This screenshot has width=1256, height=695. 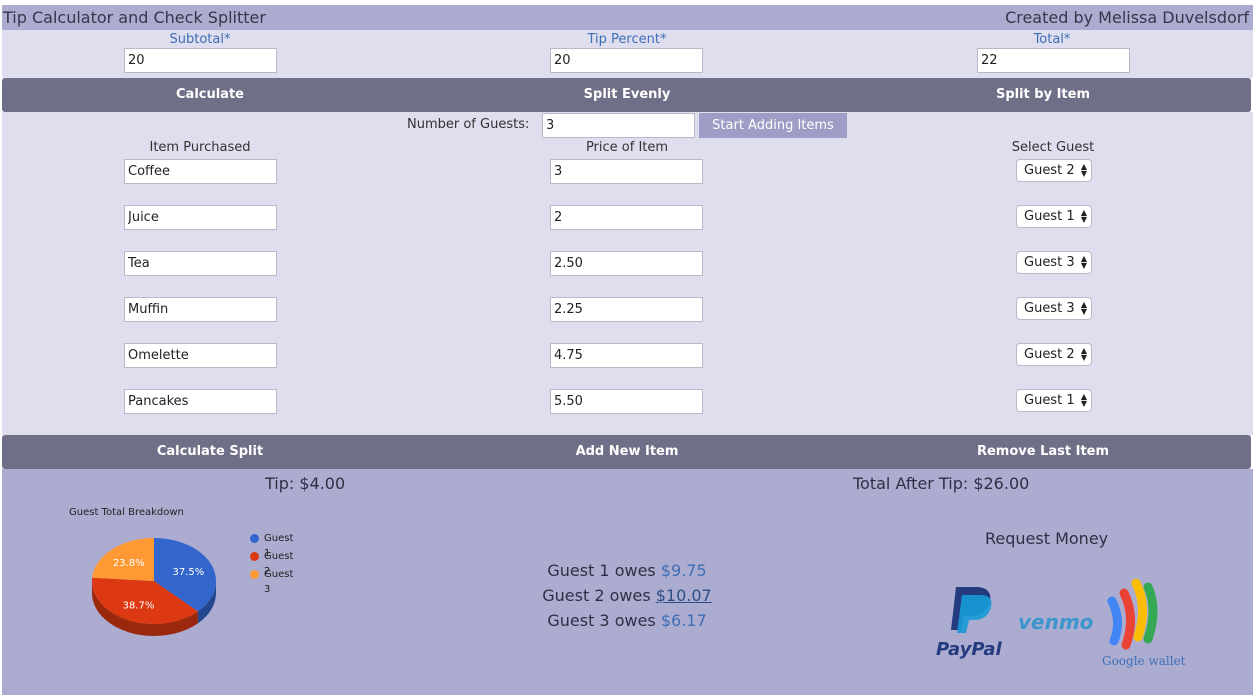 What do you see at coordinates (1053, 147) in the screenshot?
I see `select-guest-header: Select Guest` at bounding box center [1053, 147].